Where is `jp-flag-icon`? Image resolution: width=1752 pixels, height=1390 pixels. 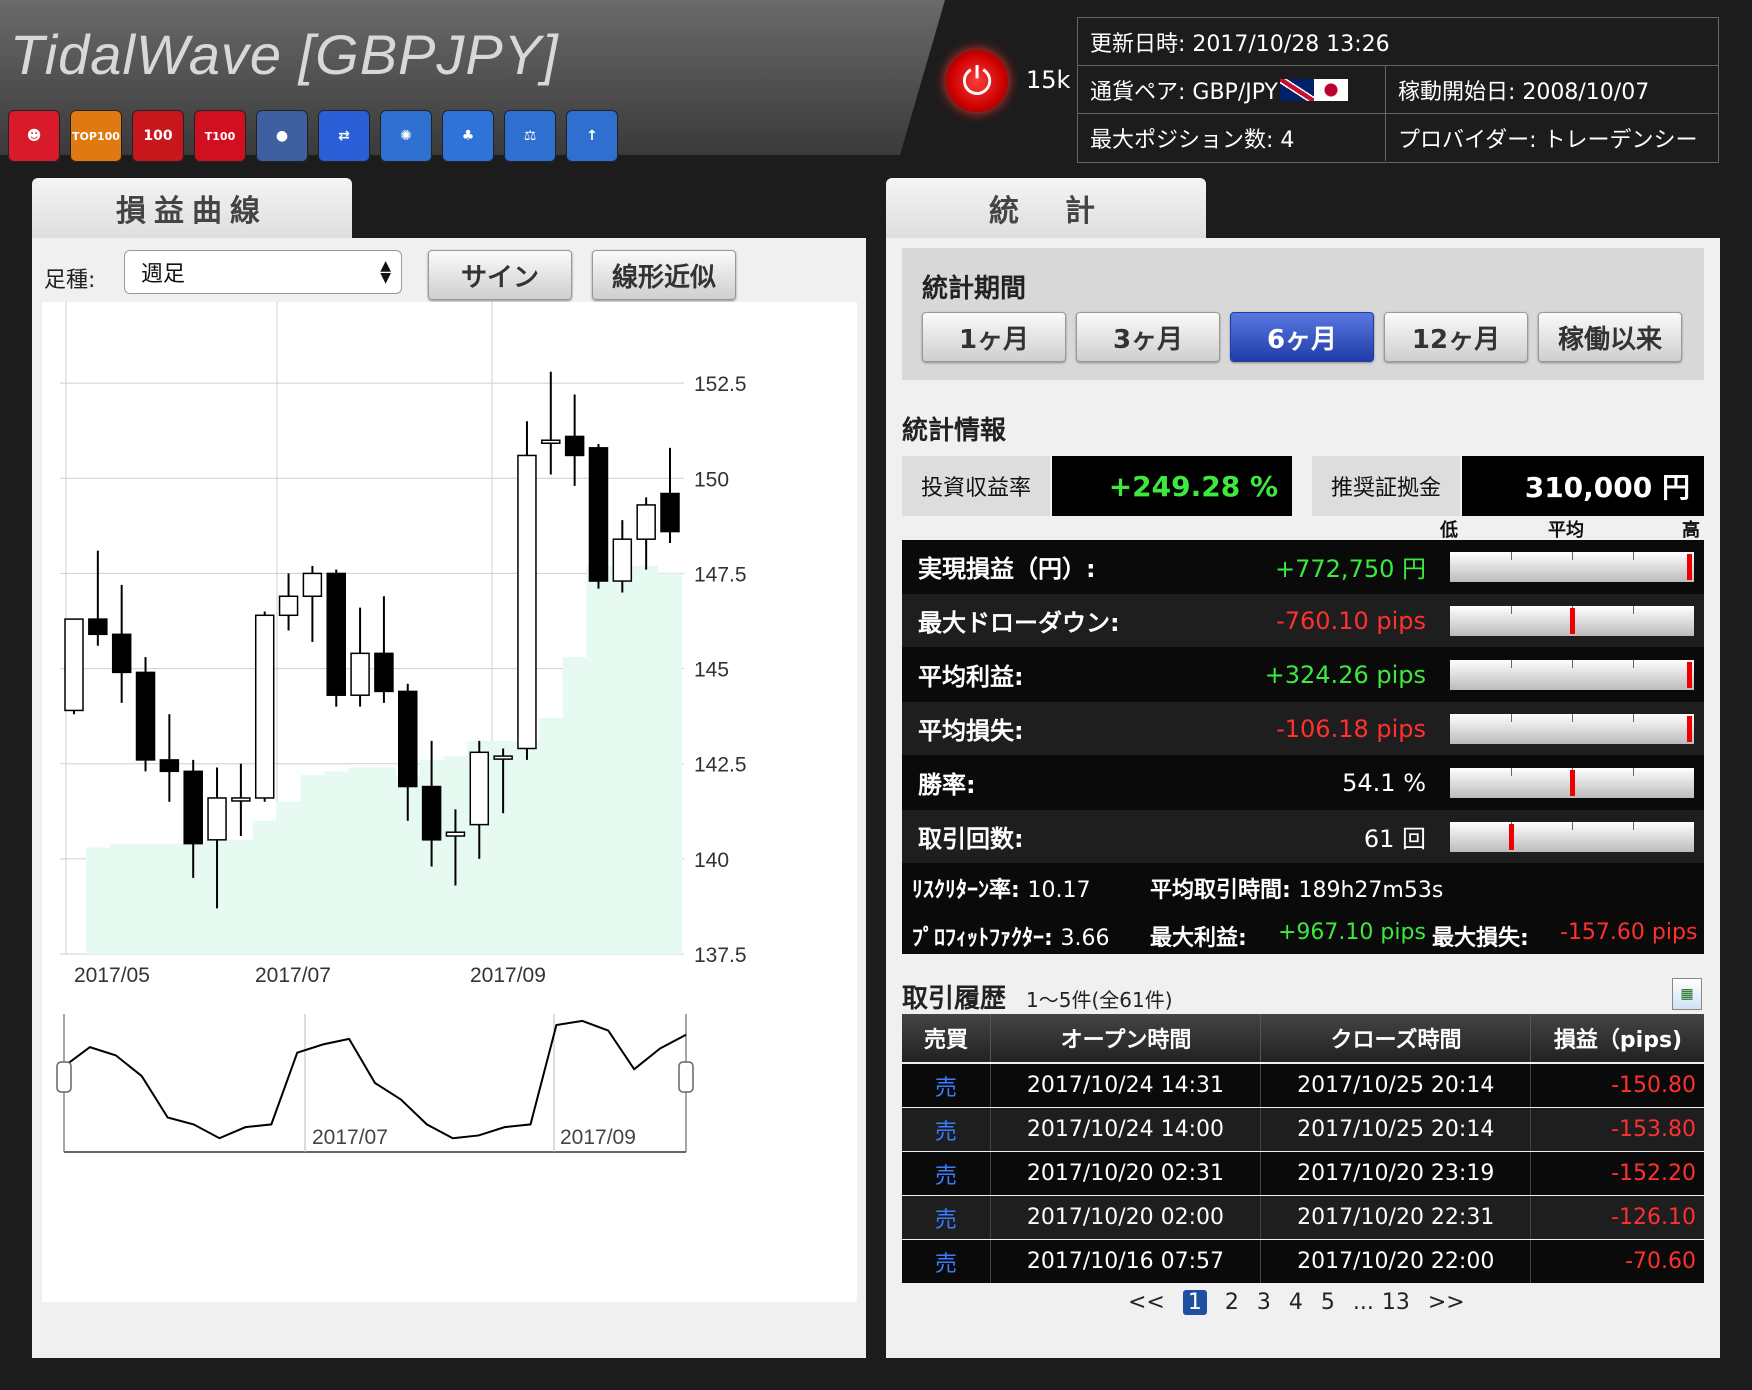 jp-flag-icon is located at coordinates (1330, 89).